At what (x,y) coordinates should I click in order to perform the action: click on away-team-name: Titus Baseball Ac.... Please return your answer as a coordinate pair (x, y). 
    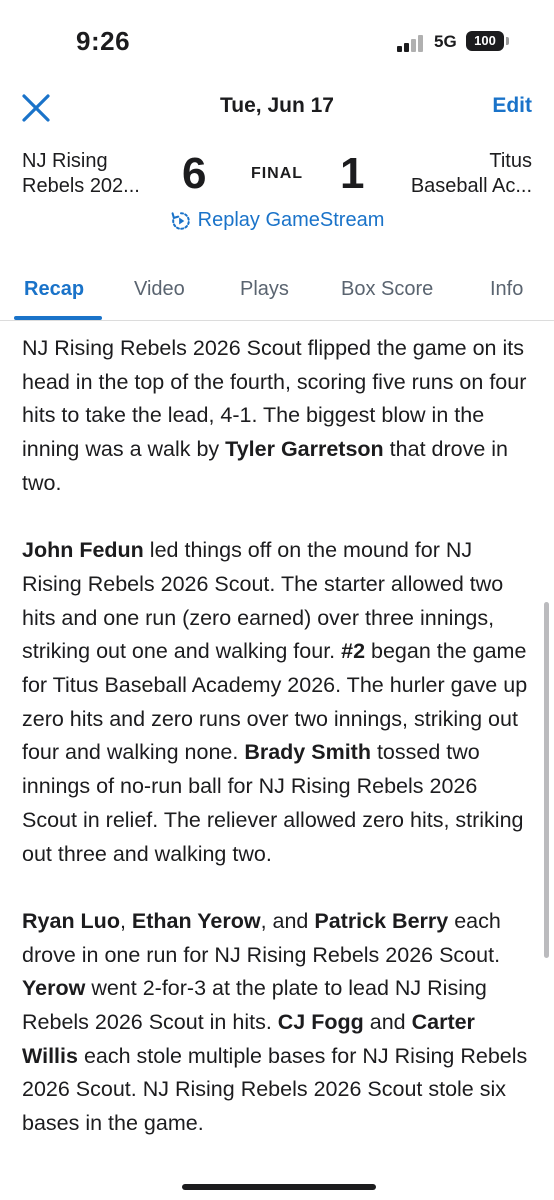
    Looking at the image, I should click on (471, 174).